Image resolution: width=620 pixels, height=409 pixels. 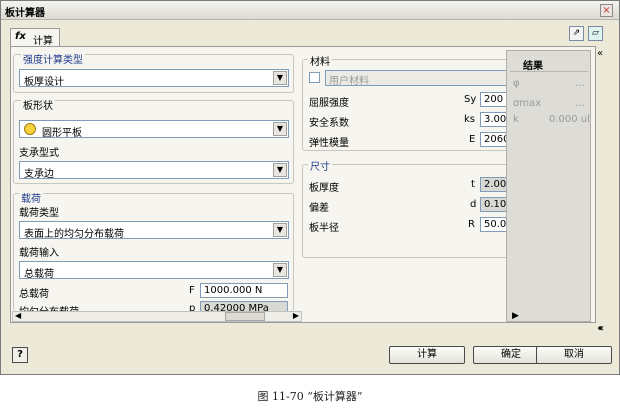 I want to click on results-panel: 结果 φ ... σmax ... k 0.000 ul, so click(x=548, y=186).